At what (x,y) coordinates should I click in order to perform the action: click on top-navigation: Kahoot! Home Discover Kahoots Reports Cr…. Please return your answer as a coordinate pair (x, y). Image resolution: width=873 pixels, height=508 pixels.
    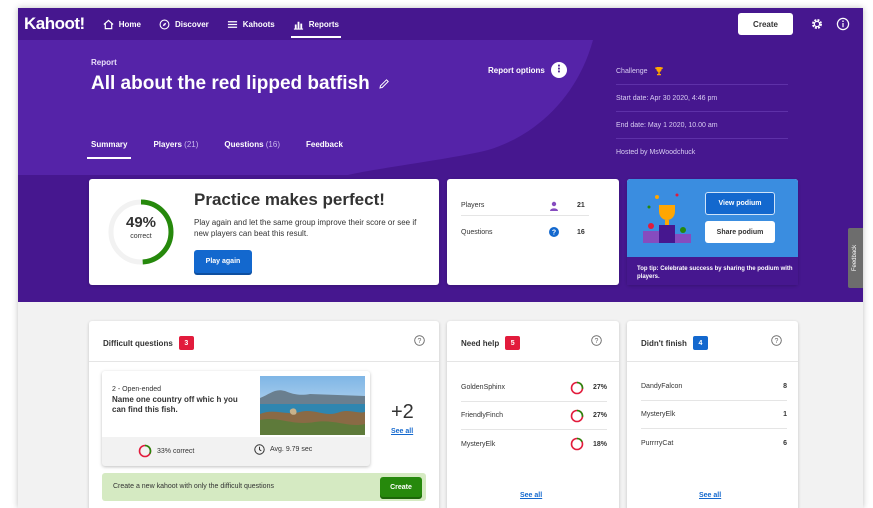
    Looking at the image, I should click on (440, 24).